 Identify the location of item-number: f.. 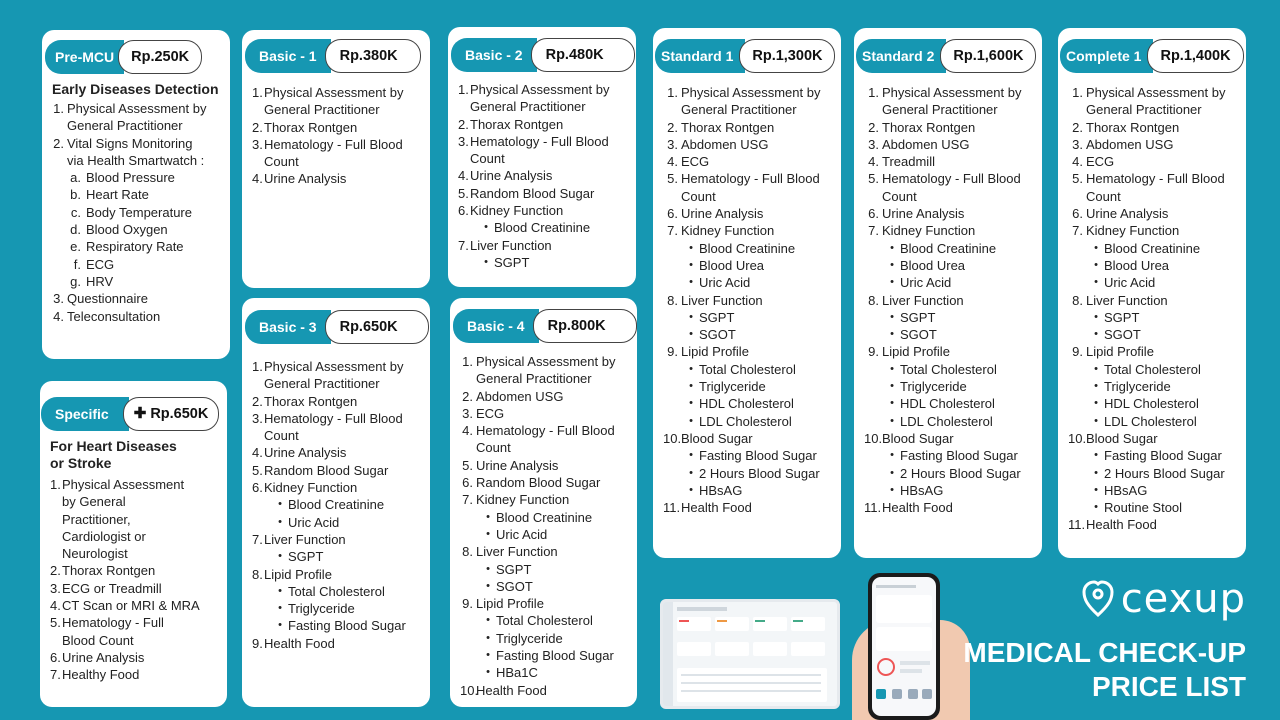
(77, 264).